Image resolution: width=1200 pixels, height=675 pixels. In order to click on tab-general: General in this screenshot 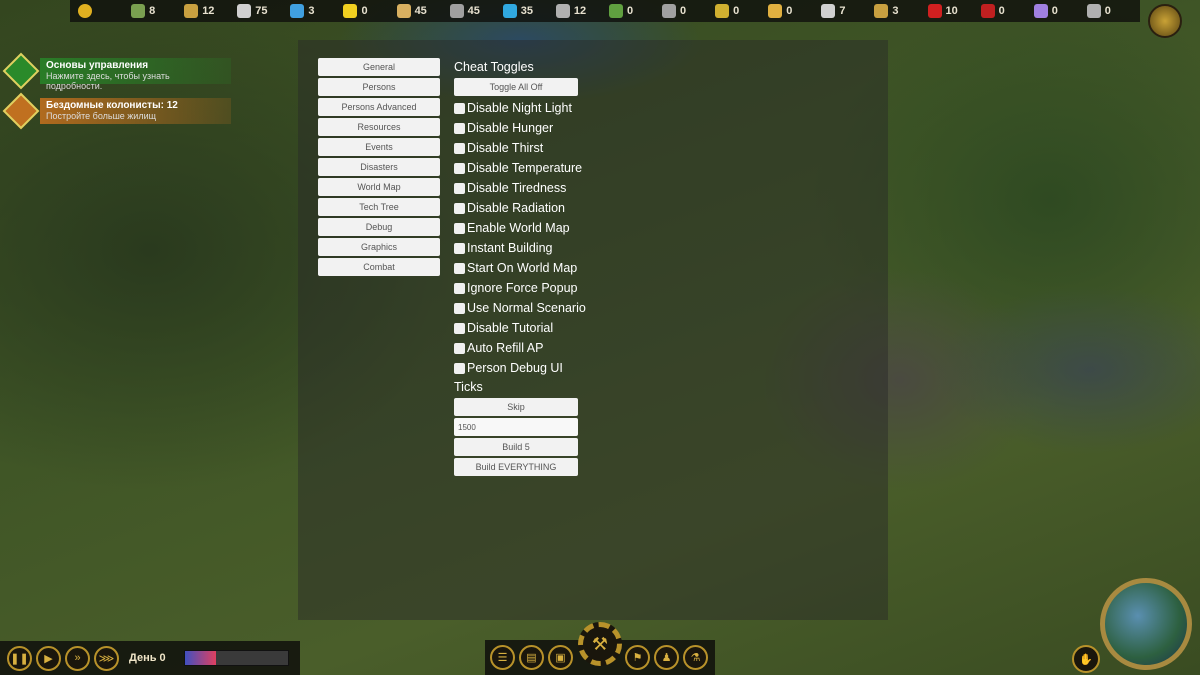, I will do `click(379, 67)`.